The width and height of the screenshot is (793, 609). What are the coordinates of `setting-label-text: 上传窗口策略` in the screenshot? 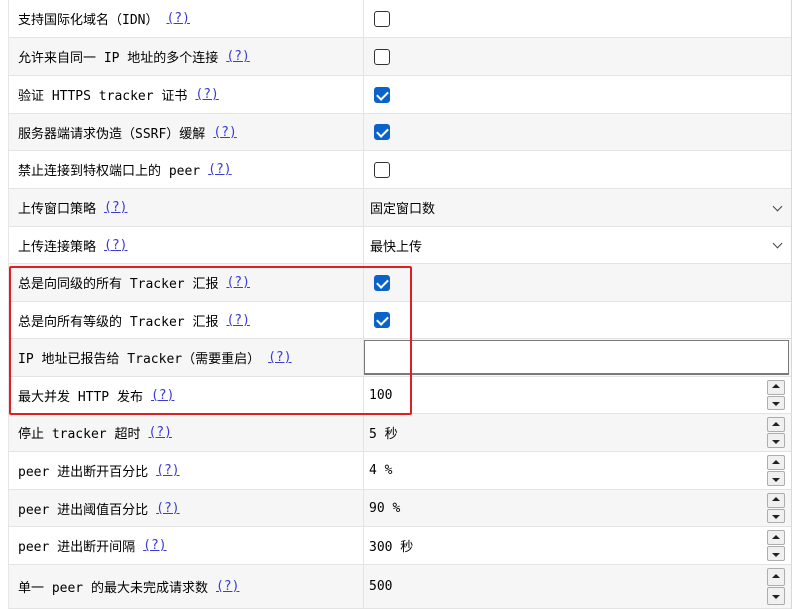 It's located at (57, 209).